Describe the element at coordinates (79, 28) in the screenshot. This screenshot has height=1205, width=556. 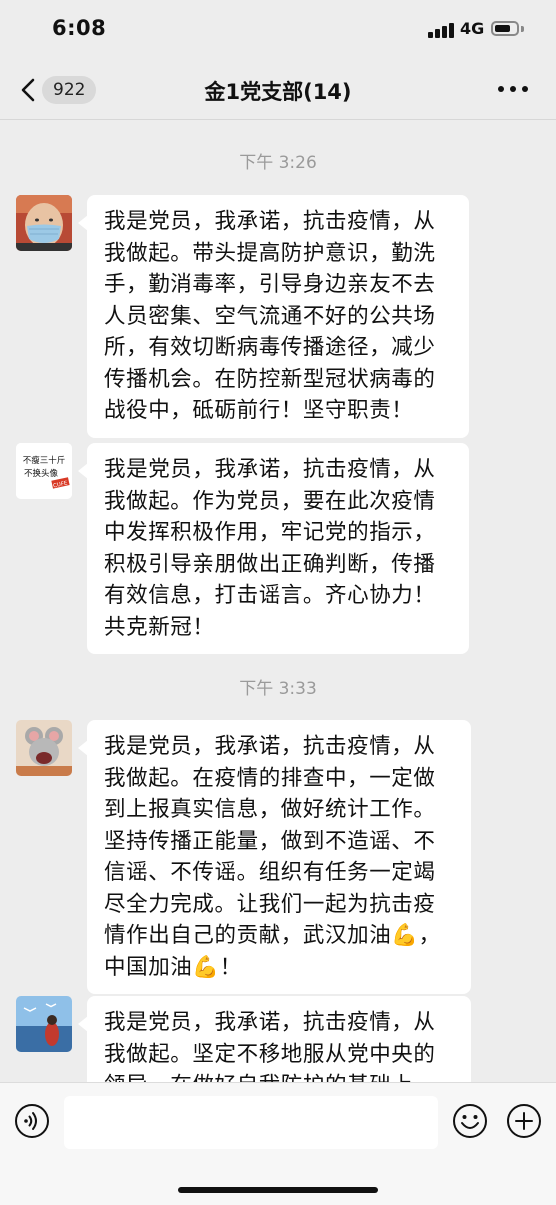
I see `status-time: 6:08` at that location.